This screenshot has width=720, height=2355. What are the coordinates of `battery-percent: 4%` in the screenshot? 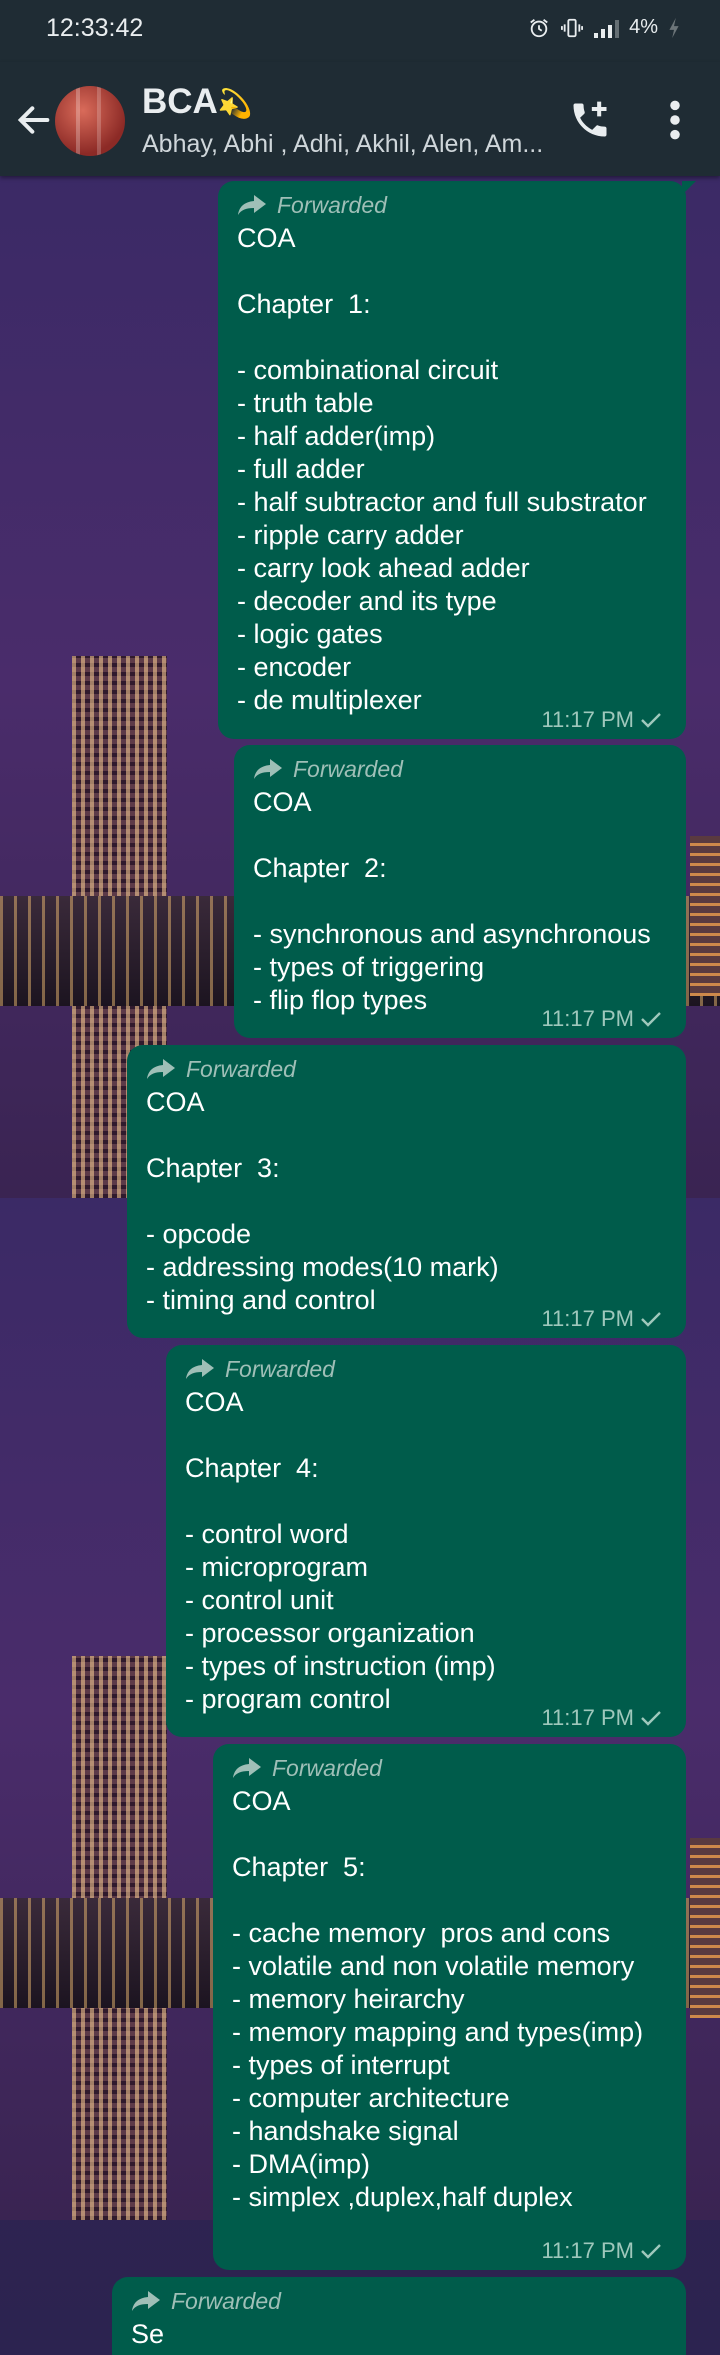 It's located at (643, 27).